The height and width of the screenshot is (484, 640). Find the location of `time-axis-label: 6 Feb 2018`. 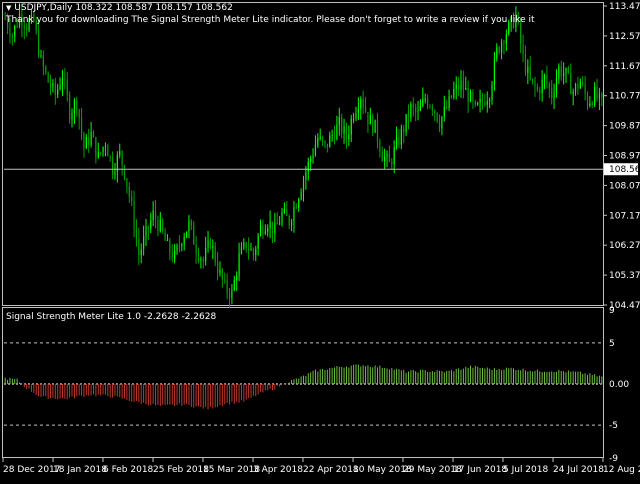

time-axis-label: 6 Feb 2018 is located at coordinates (128, 470).